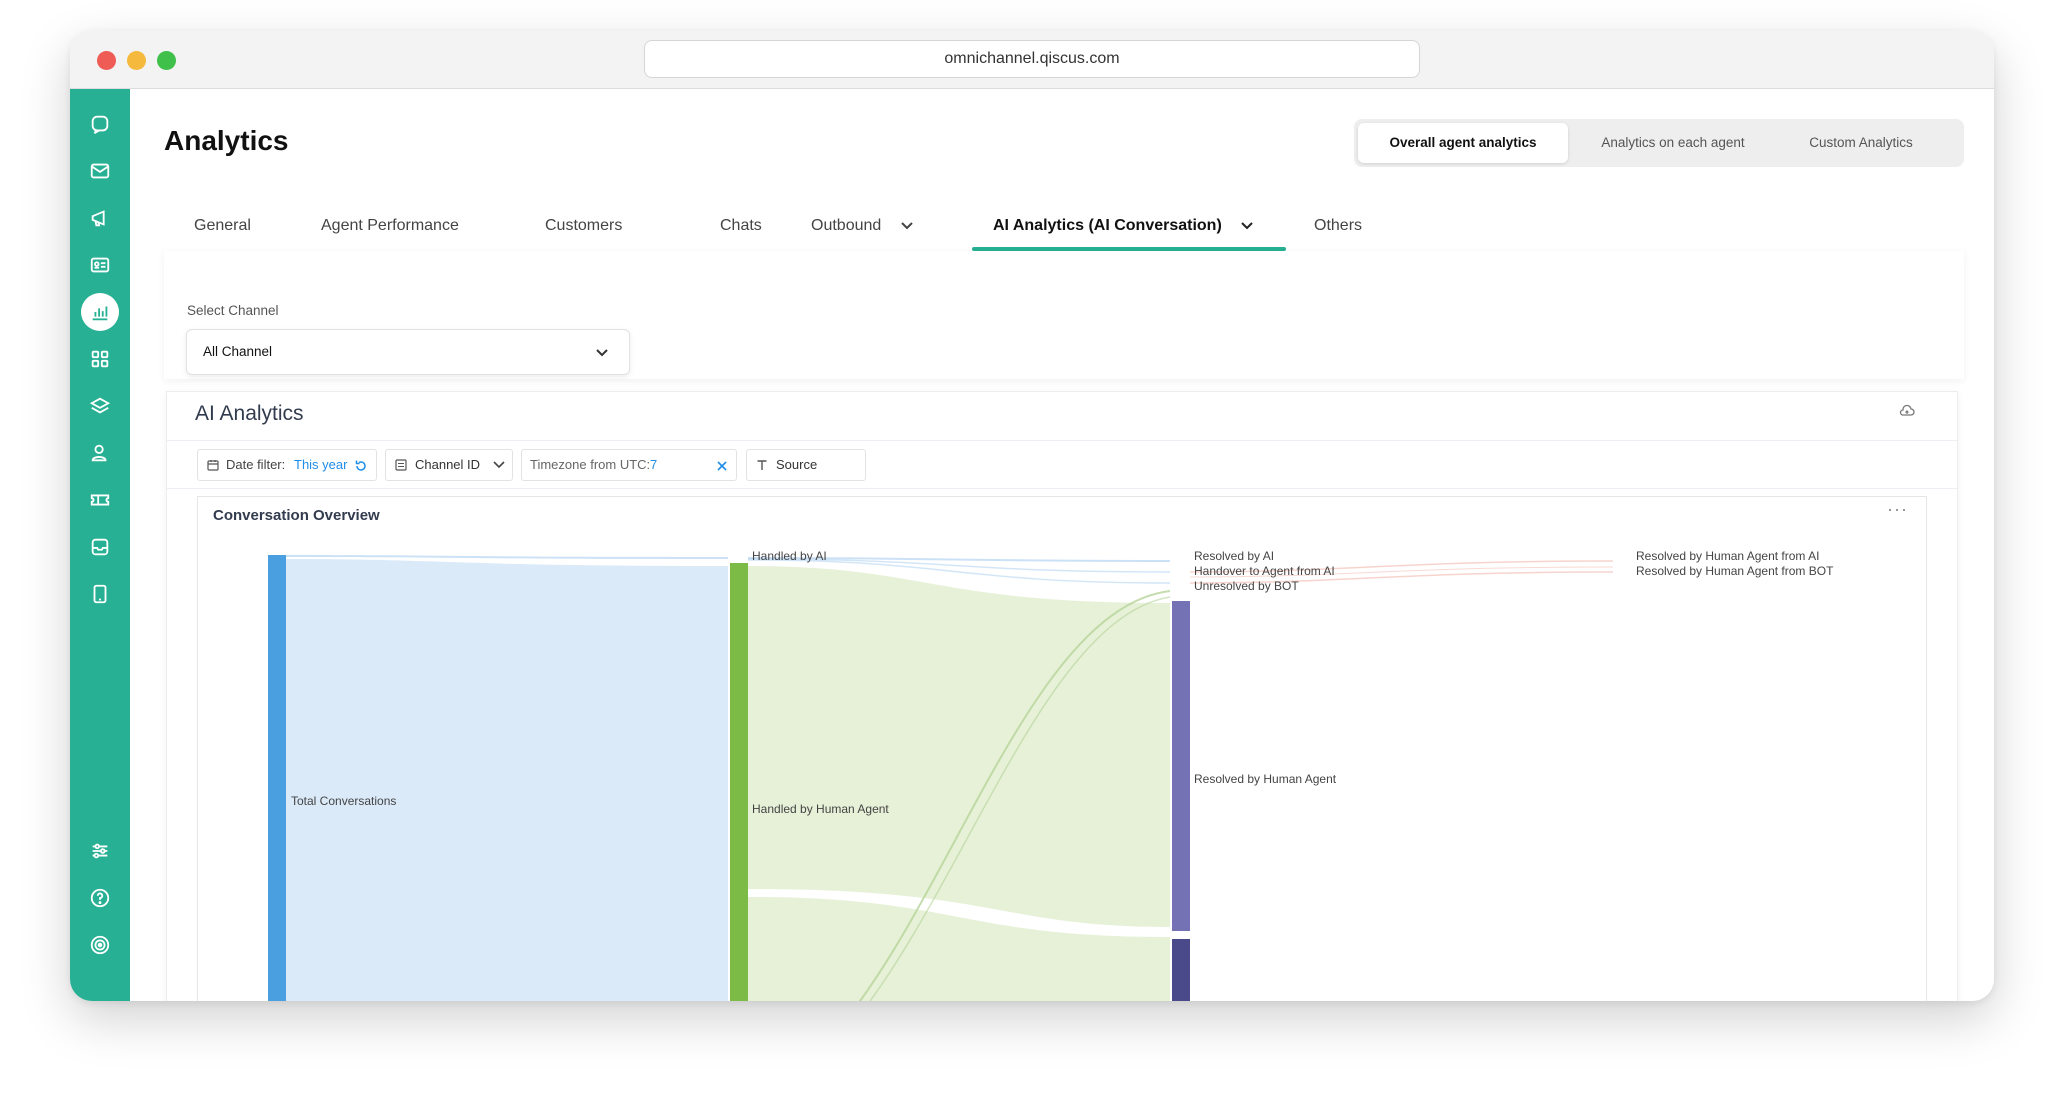 The image size is (2060, 1108). Describe the element at coordinates (136, 60) in the screenshot. I see `minimize-window-button` at that location.